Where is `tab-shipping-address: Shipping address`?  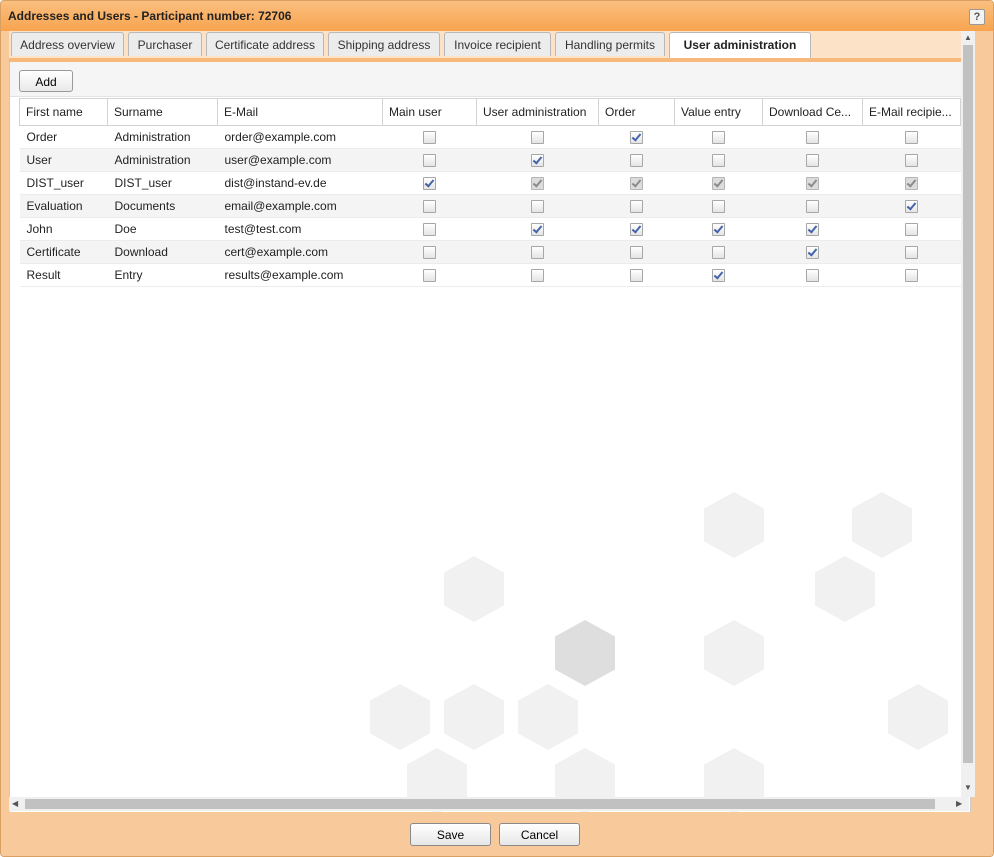 tab-shipping-address: Shipping address is located at coordinates (384, 44).